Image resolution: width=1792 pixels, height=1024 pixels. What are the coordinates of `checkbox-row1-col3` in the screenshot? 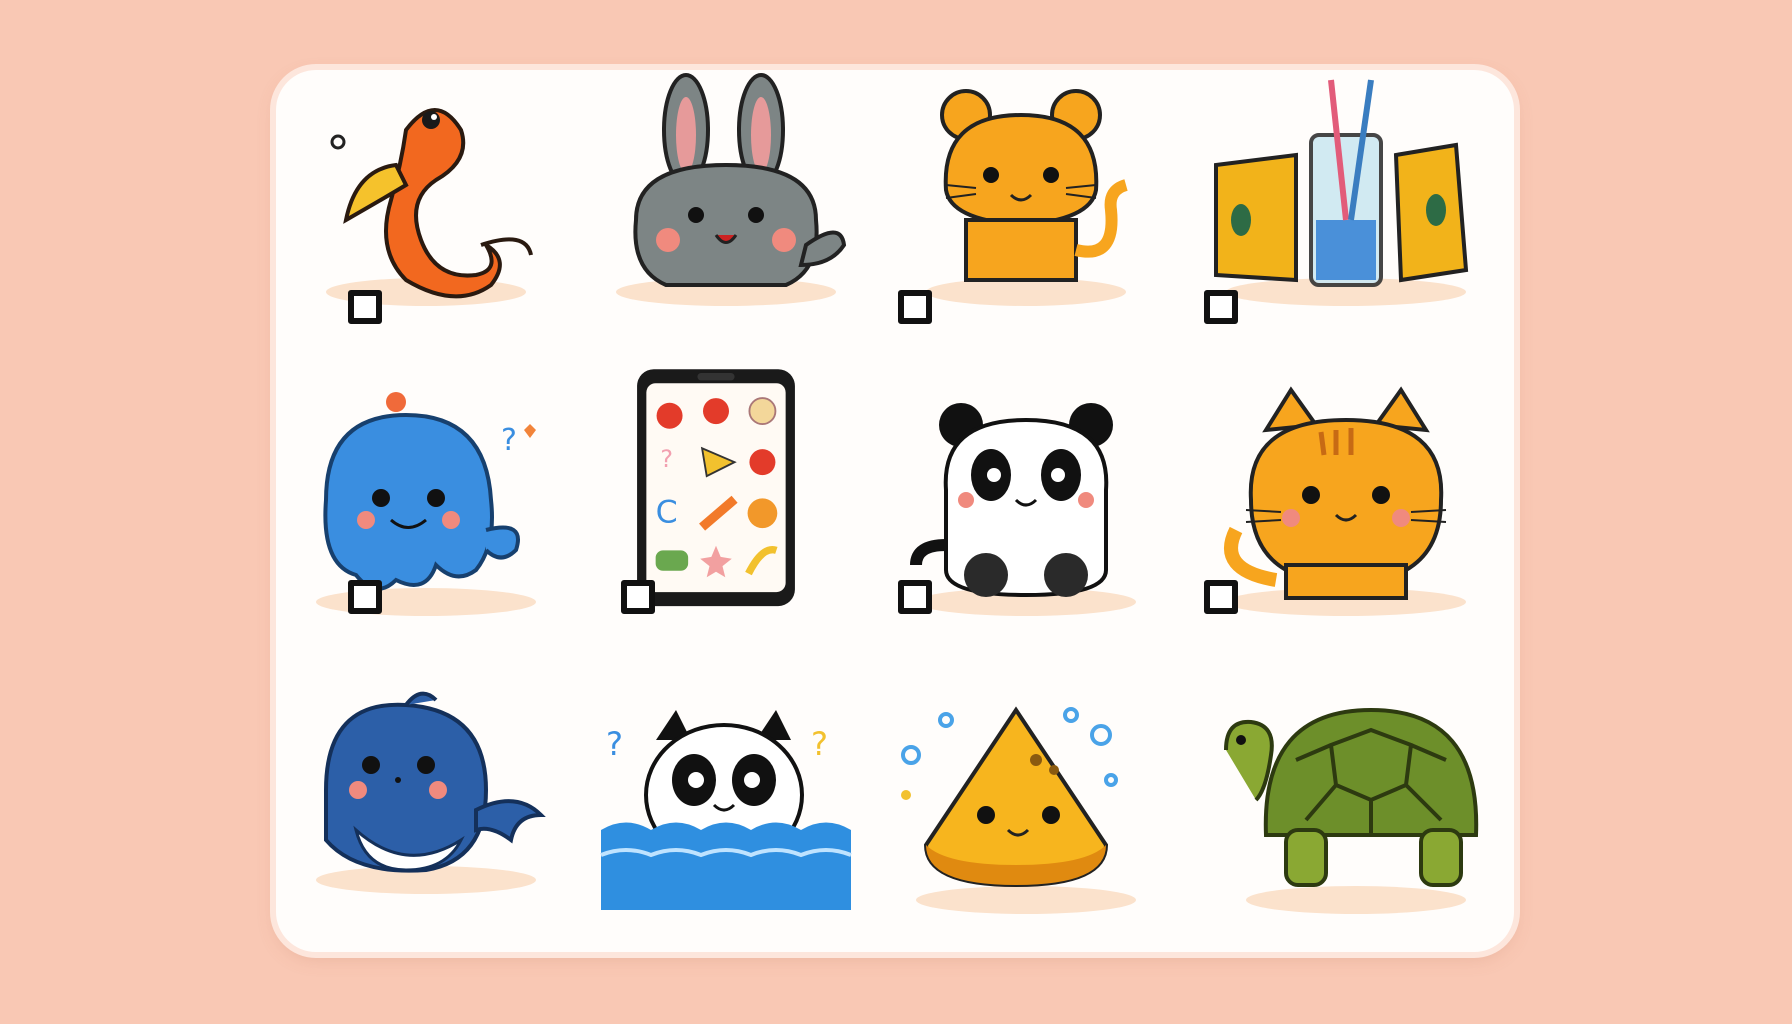 It's located at (915, 307).